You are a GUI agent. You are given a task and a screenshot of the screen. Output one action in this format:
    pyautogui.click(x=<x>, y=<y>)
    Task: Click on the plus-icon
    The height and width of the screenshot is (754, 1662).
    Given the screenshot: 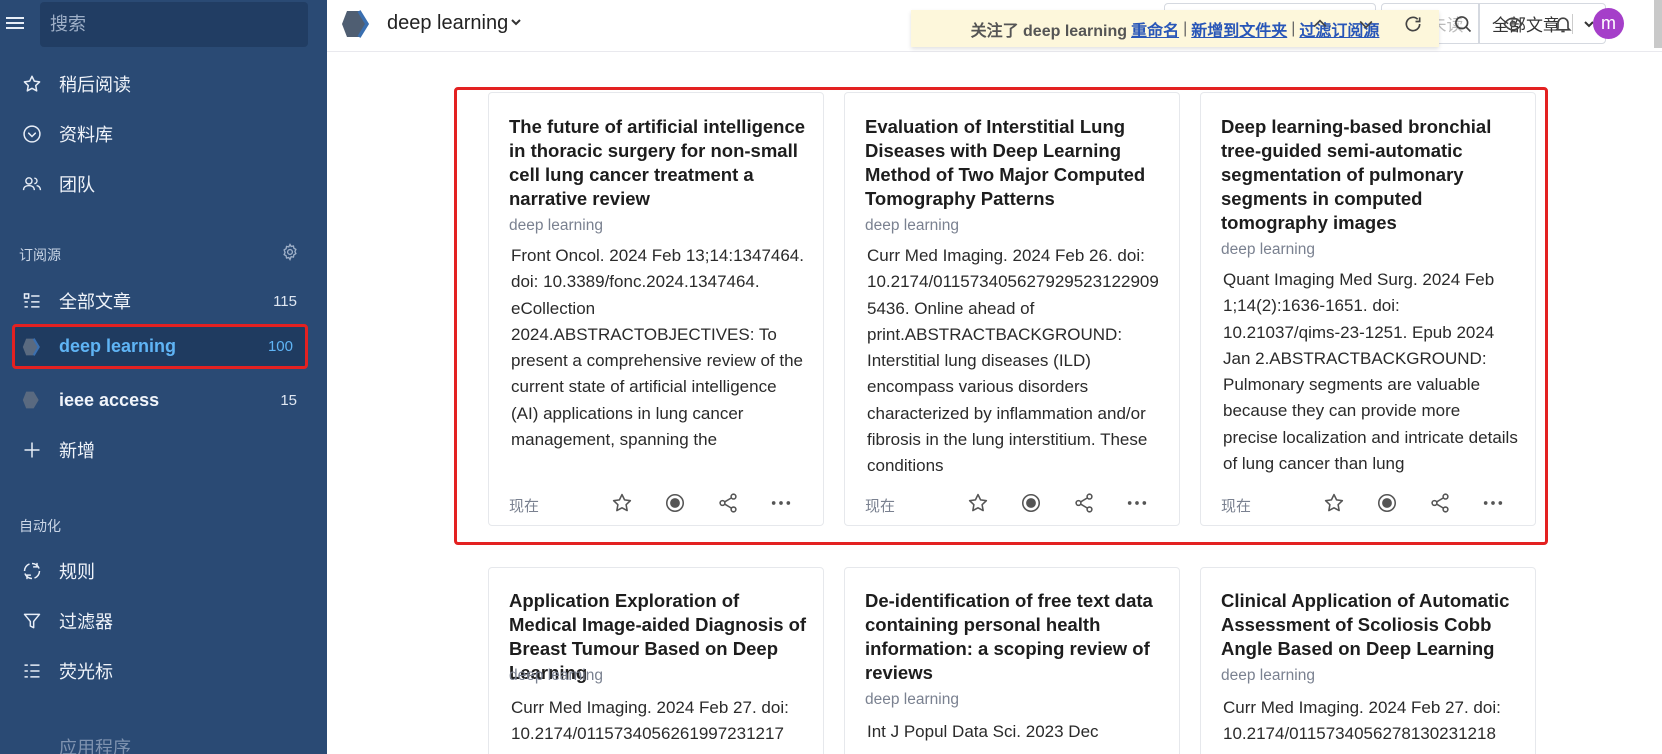 What is the action you would take?
    pyautogui.click(x=32, y=450)
    